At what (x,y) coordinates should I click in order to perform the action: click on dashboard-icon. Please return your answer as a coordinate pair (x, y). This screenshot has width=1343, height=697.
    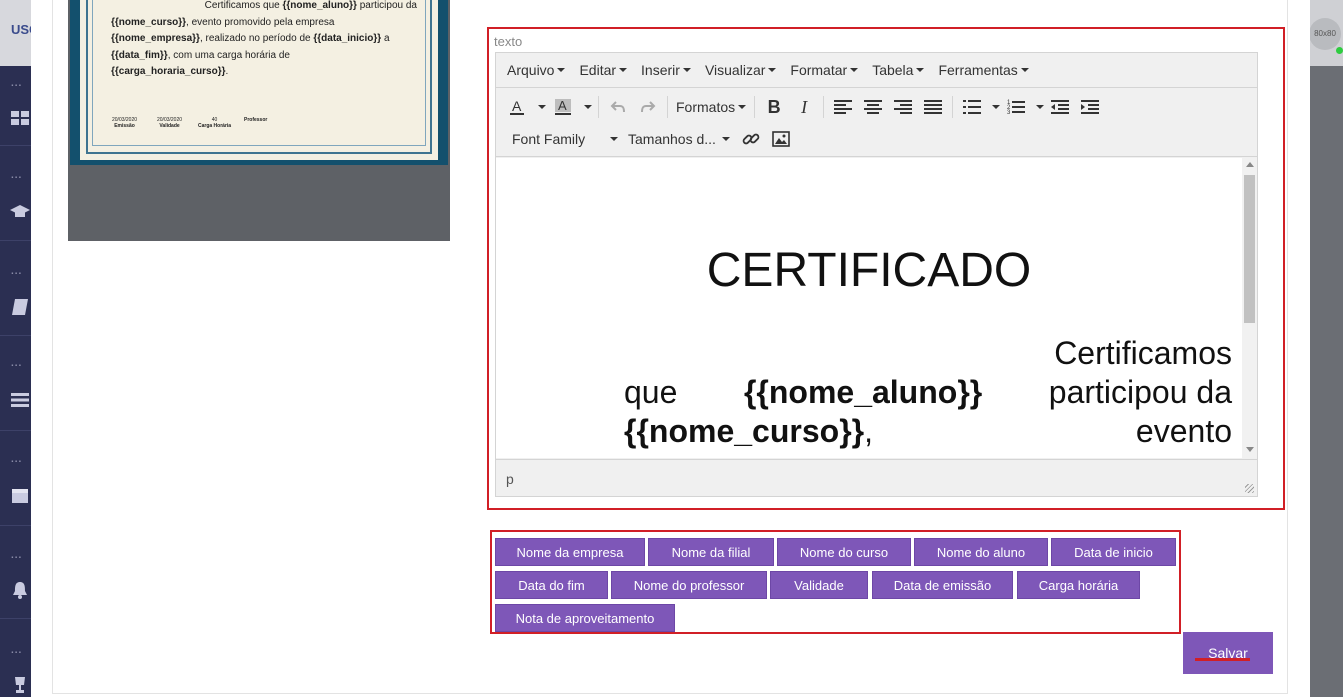
    Looking at the image, I should click on (20, 118).